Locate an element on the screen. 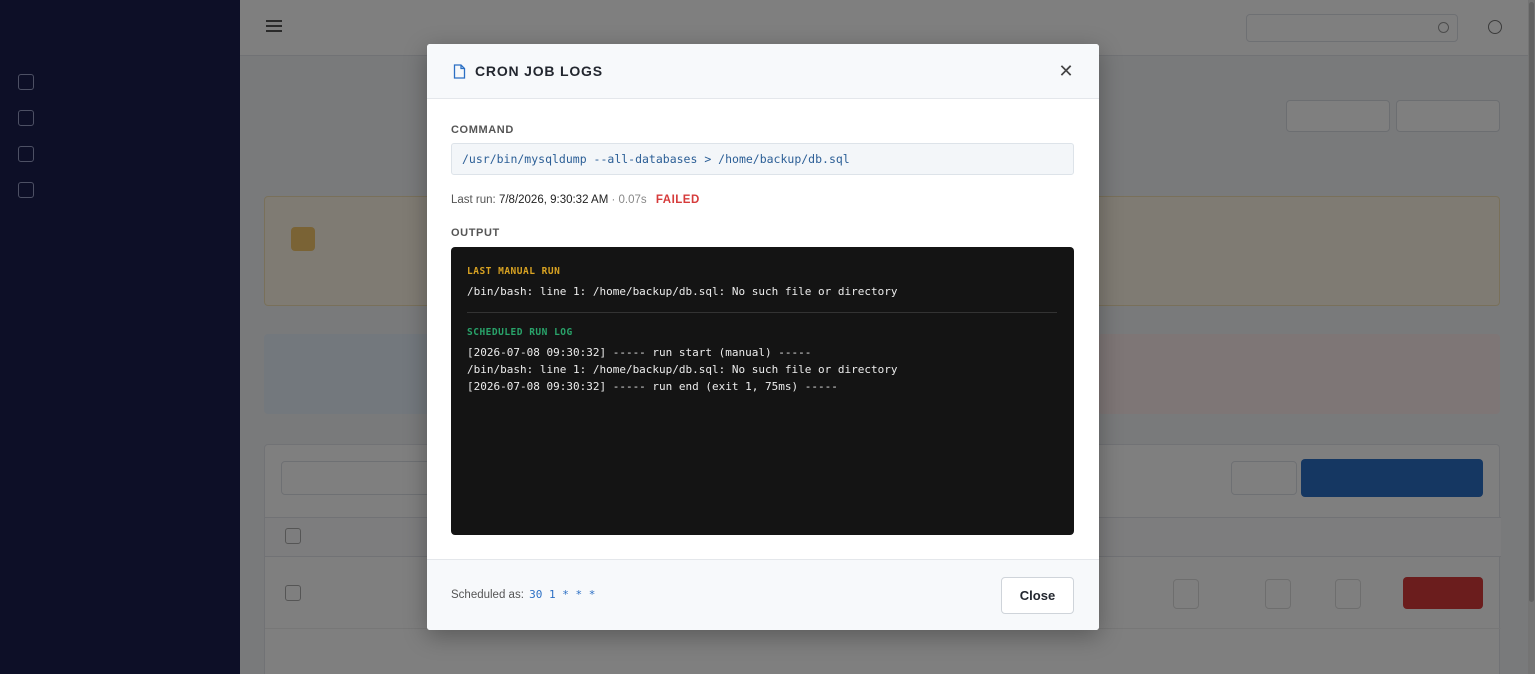 This screenshot has width=1535, height=674. divider is located at coordinates (762, 312).